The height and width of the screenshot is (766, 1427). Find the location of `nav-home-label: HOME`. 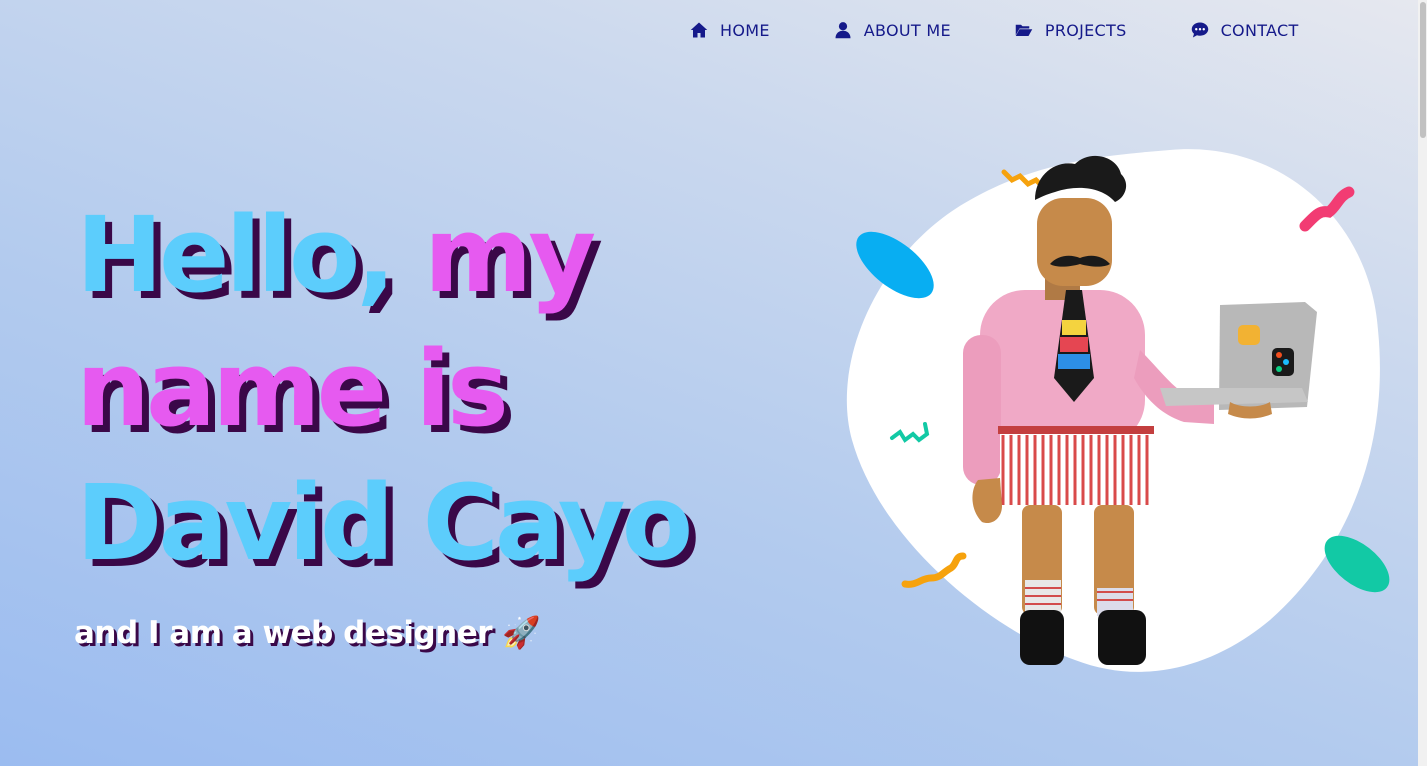

nav-home-label: HOME is located at coordinates (745, 30).